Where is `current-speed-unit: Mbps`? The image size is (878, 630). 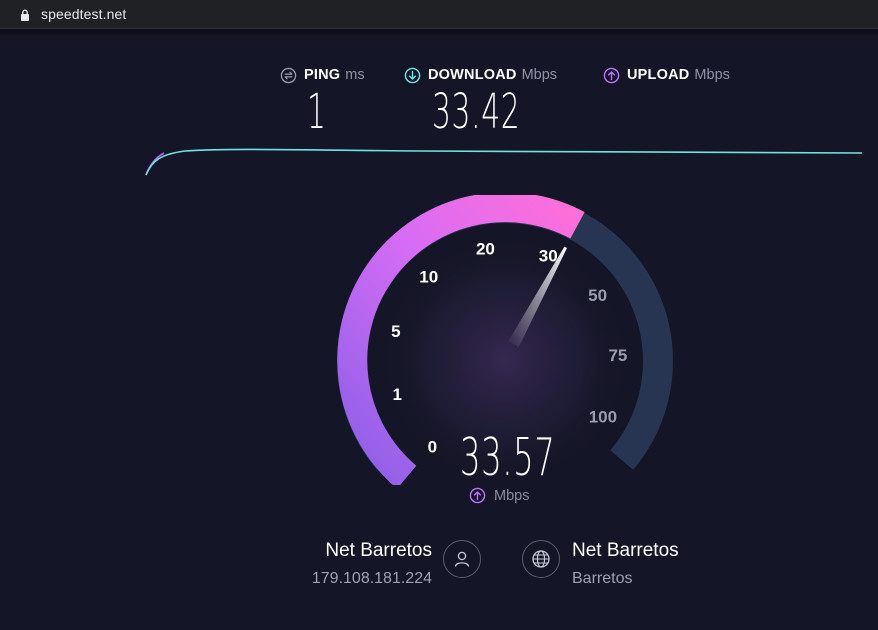 current-speed-unit: Mbps is located at coordinates (499, 495).